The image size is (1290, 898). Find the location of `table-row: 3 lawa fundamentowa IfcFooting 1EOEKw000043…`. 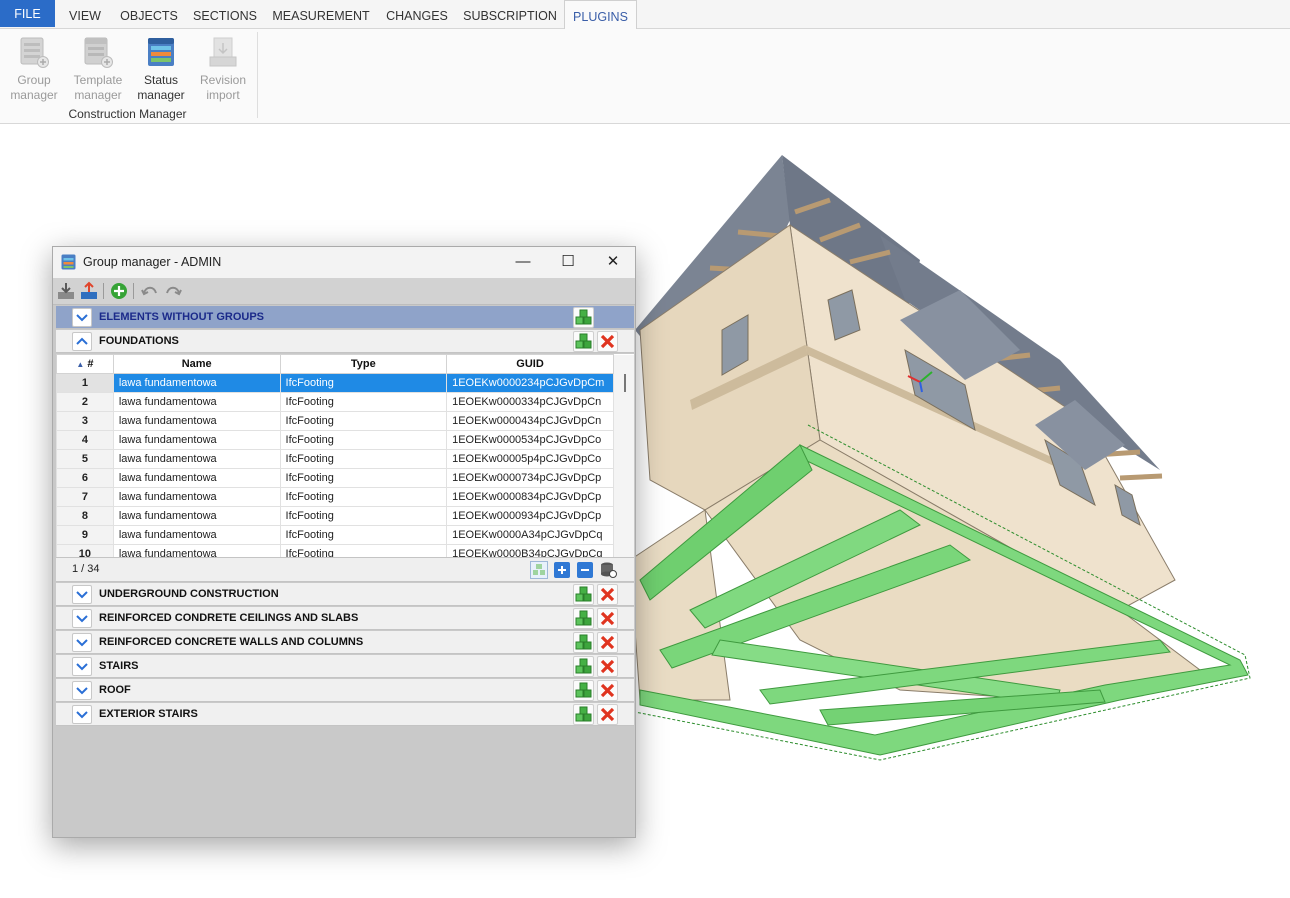

table-row: 3 lawa fundamentowa IfcFooting 1EOEKw000043… is located at coordinates (345, 421).